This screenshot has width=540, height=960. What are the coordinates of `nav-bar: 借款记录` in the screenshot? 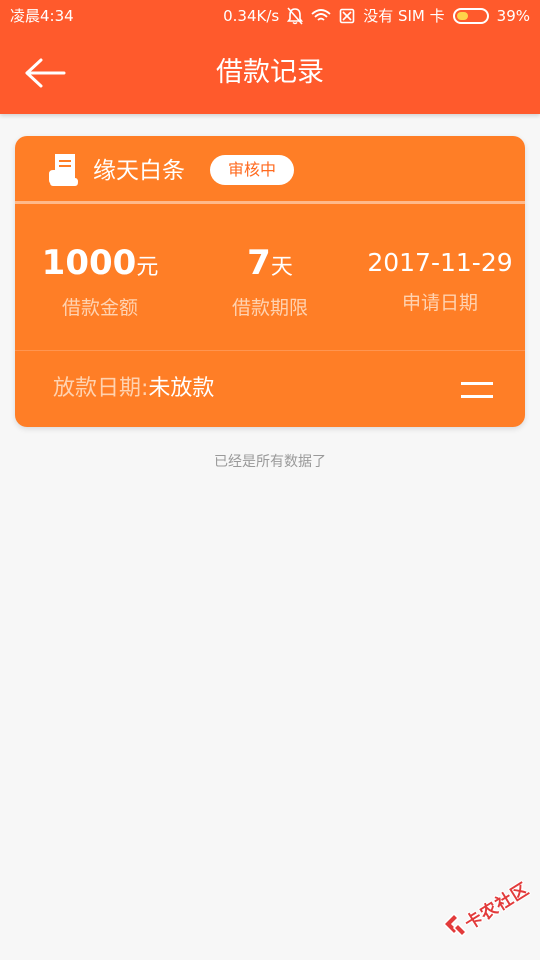 It's located at (270, 73).